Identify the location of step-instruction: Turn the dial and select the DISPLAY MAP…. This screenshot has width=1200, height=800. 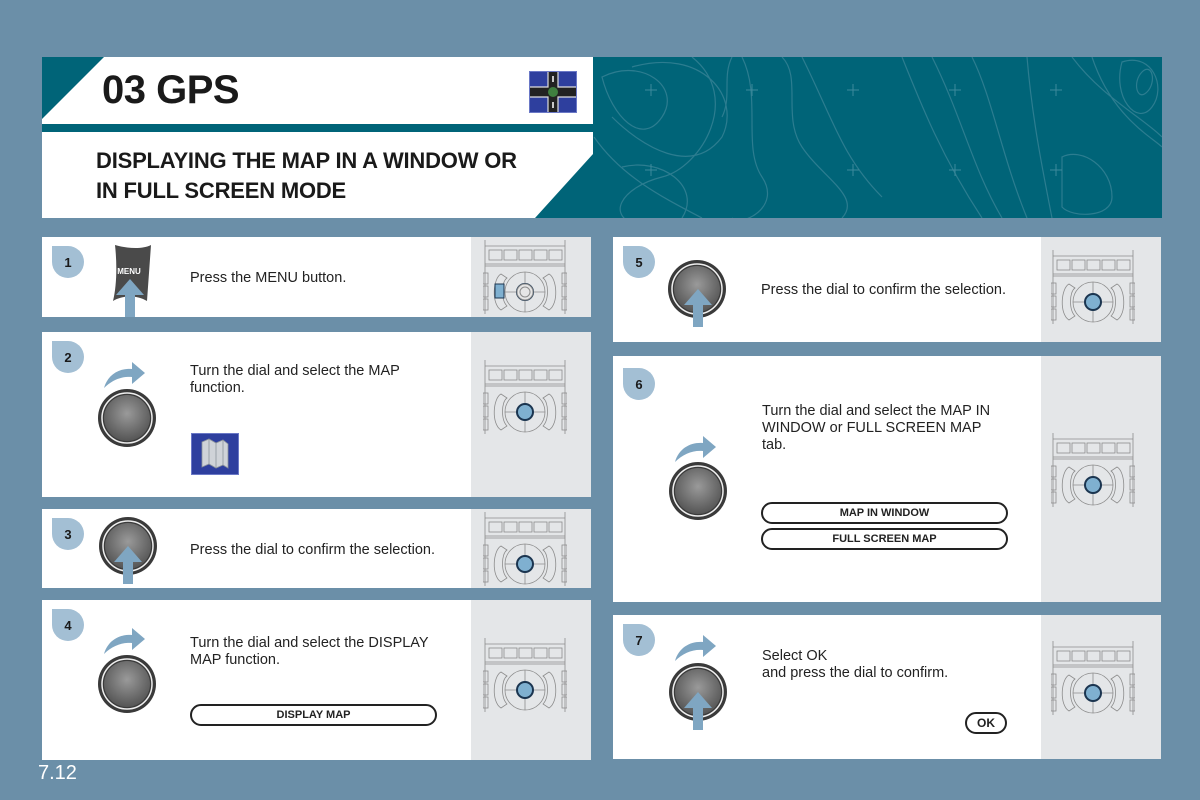
(309, 651).